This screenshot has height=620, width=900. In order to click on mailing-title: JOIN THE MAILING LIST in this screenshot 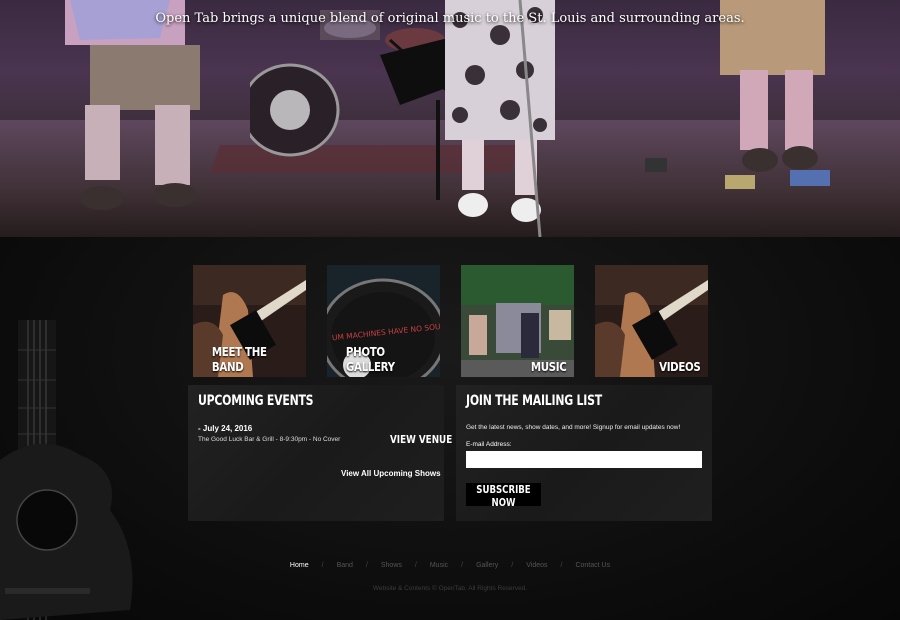, I will do `click(534, 401)`.